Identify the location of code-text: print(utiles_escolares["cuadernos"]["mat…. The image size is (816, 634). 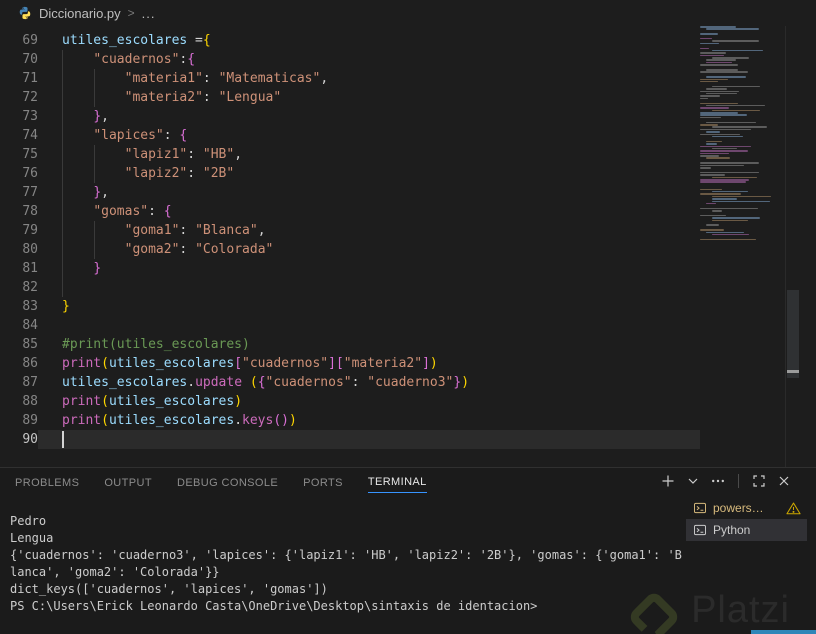
(250, 363).